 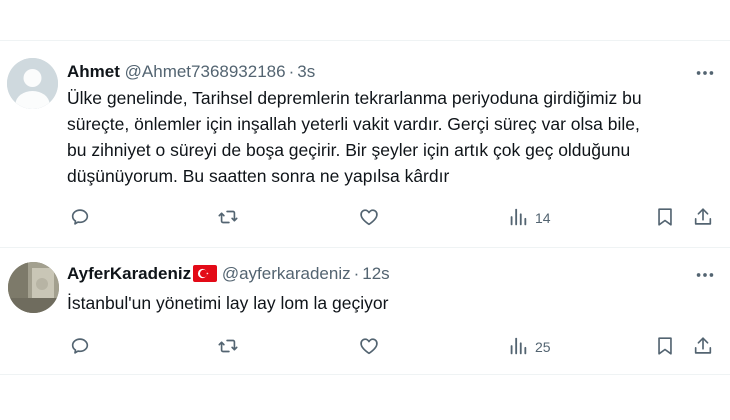 I want to click on tweet-header: AyferKaradeniz @ayferkaradeniz · 12s, so click(x=228, y=275).